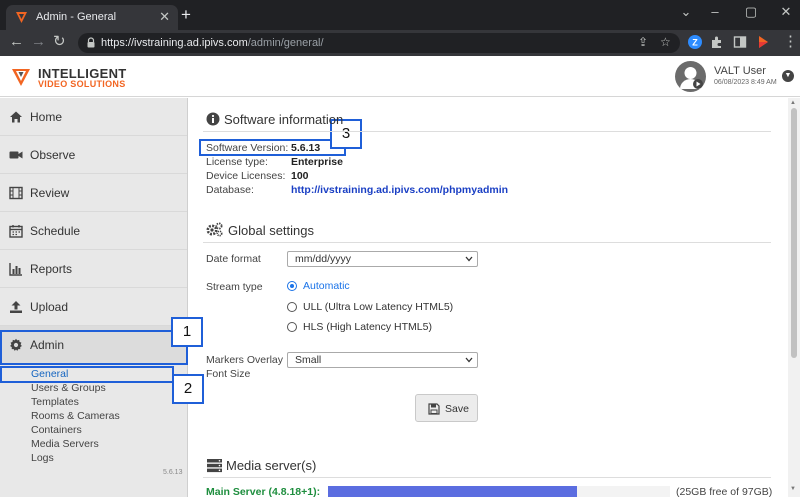 This screenshot has height=497, width=800. I want to click on sidebar-item-observe: Observe, so click(93, 155).